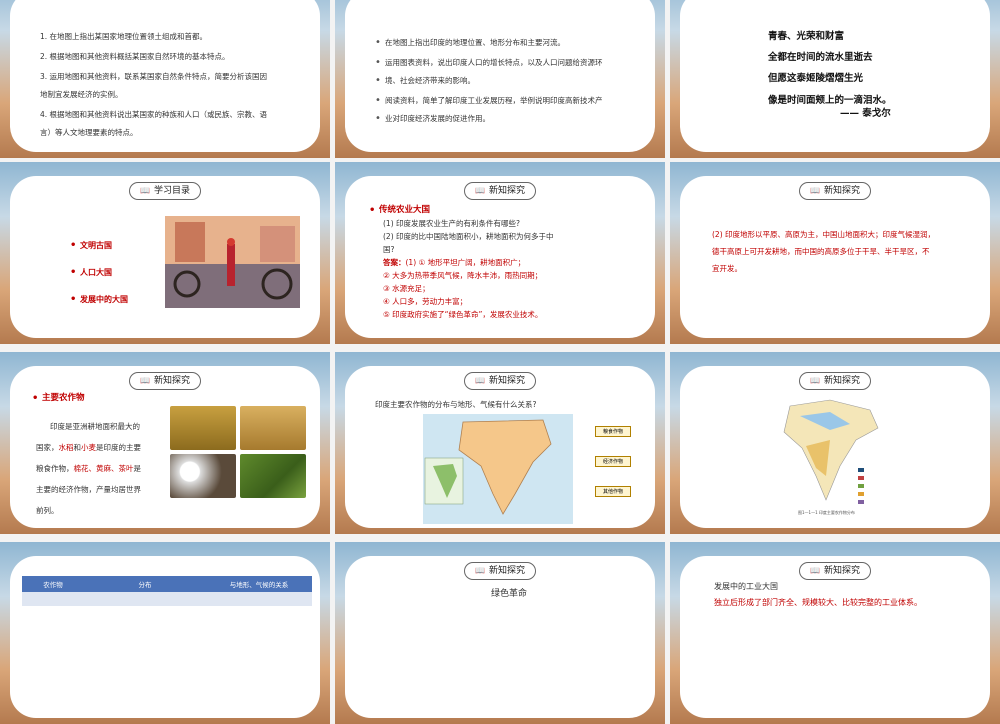 This screenshot has height=724, width=1000. What do you see at coordinates (510, 100) in the screenshot?
I see `objective-3: 阅读资料，简单了解印度工业发展历程，举例说明印度高新技术产` at bounding box center [510, 100].